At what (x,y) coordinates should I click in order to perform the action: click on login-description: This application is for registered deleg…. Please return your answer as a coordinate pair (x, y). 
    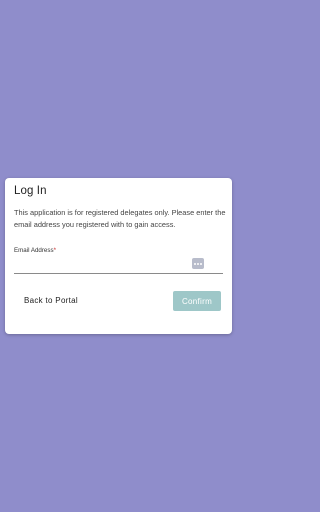
    Looking at the image, I should click on (120, 218).